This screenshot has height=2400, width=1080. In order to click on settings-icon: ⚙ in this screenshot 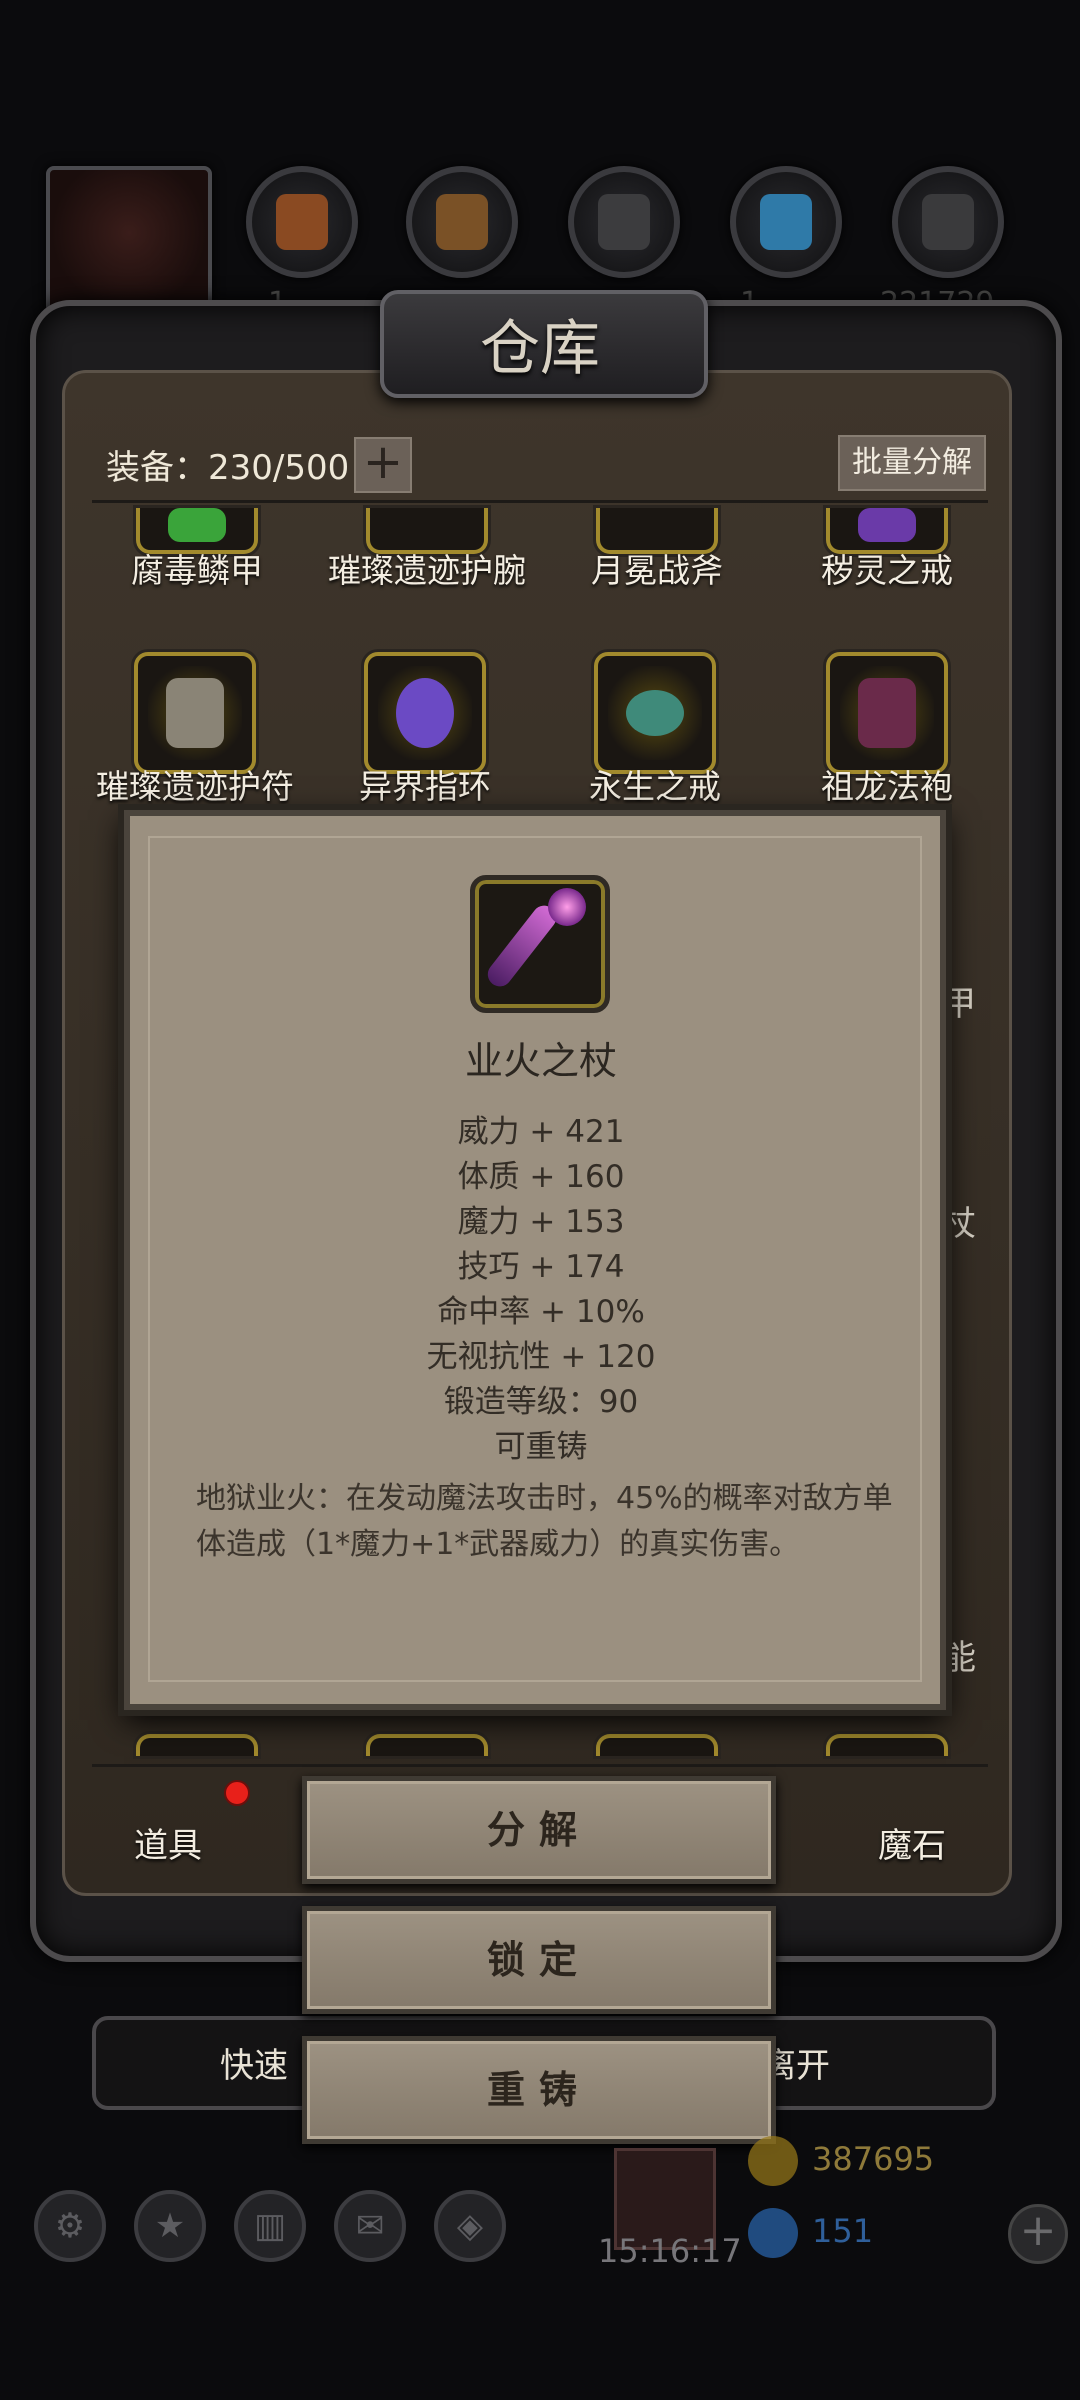, I will do `click(70, 2226)`.